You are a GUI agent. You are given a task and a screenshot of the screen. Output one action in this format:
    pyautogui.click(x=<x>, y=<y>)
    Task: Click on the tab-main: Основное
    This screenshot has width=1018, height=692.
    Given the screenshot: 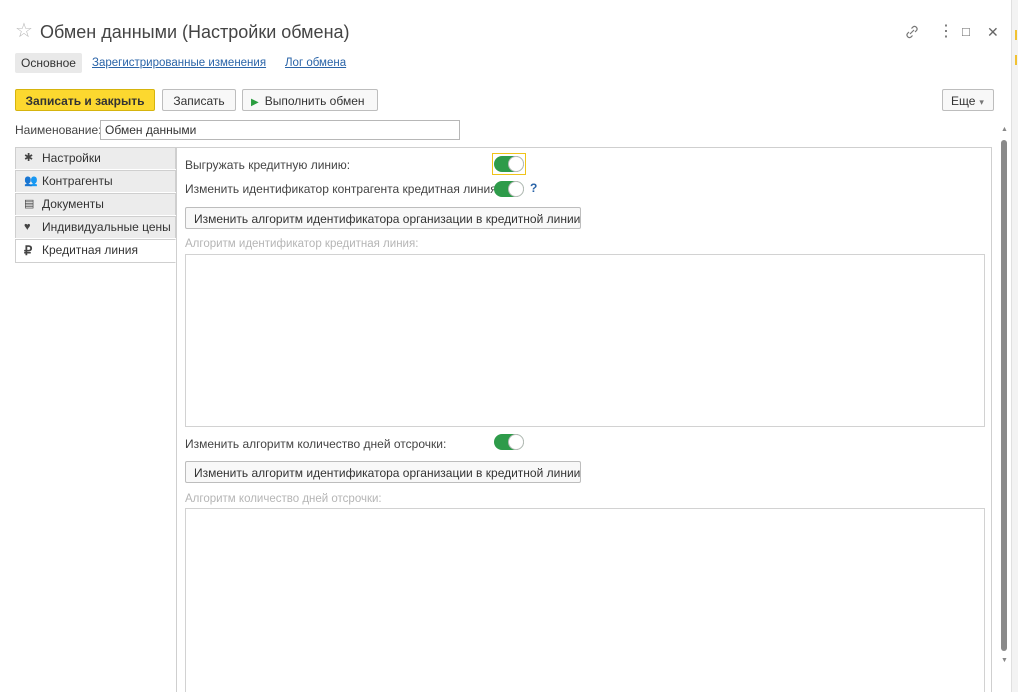 What is the action you would take?
    pyautogui.click(x=48, y=63)
    